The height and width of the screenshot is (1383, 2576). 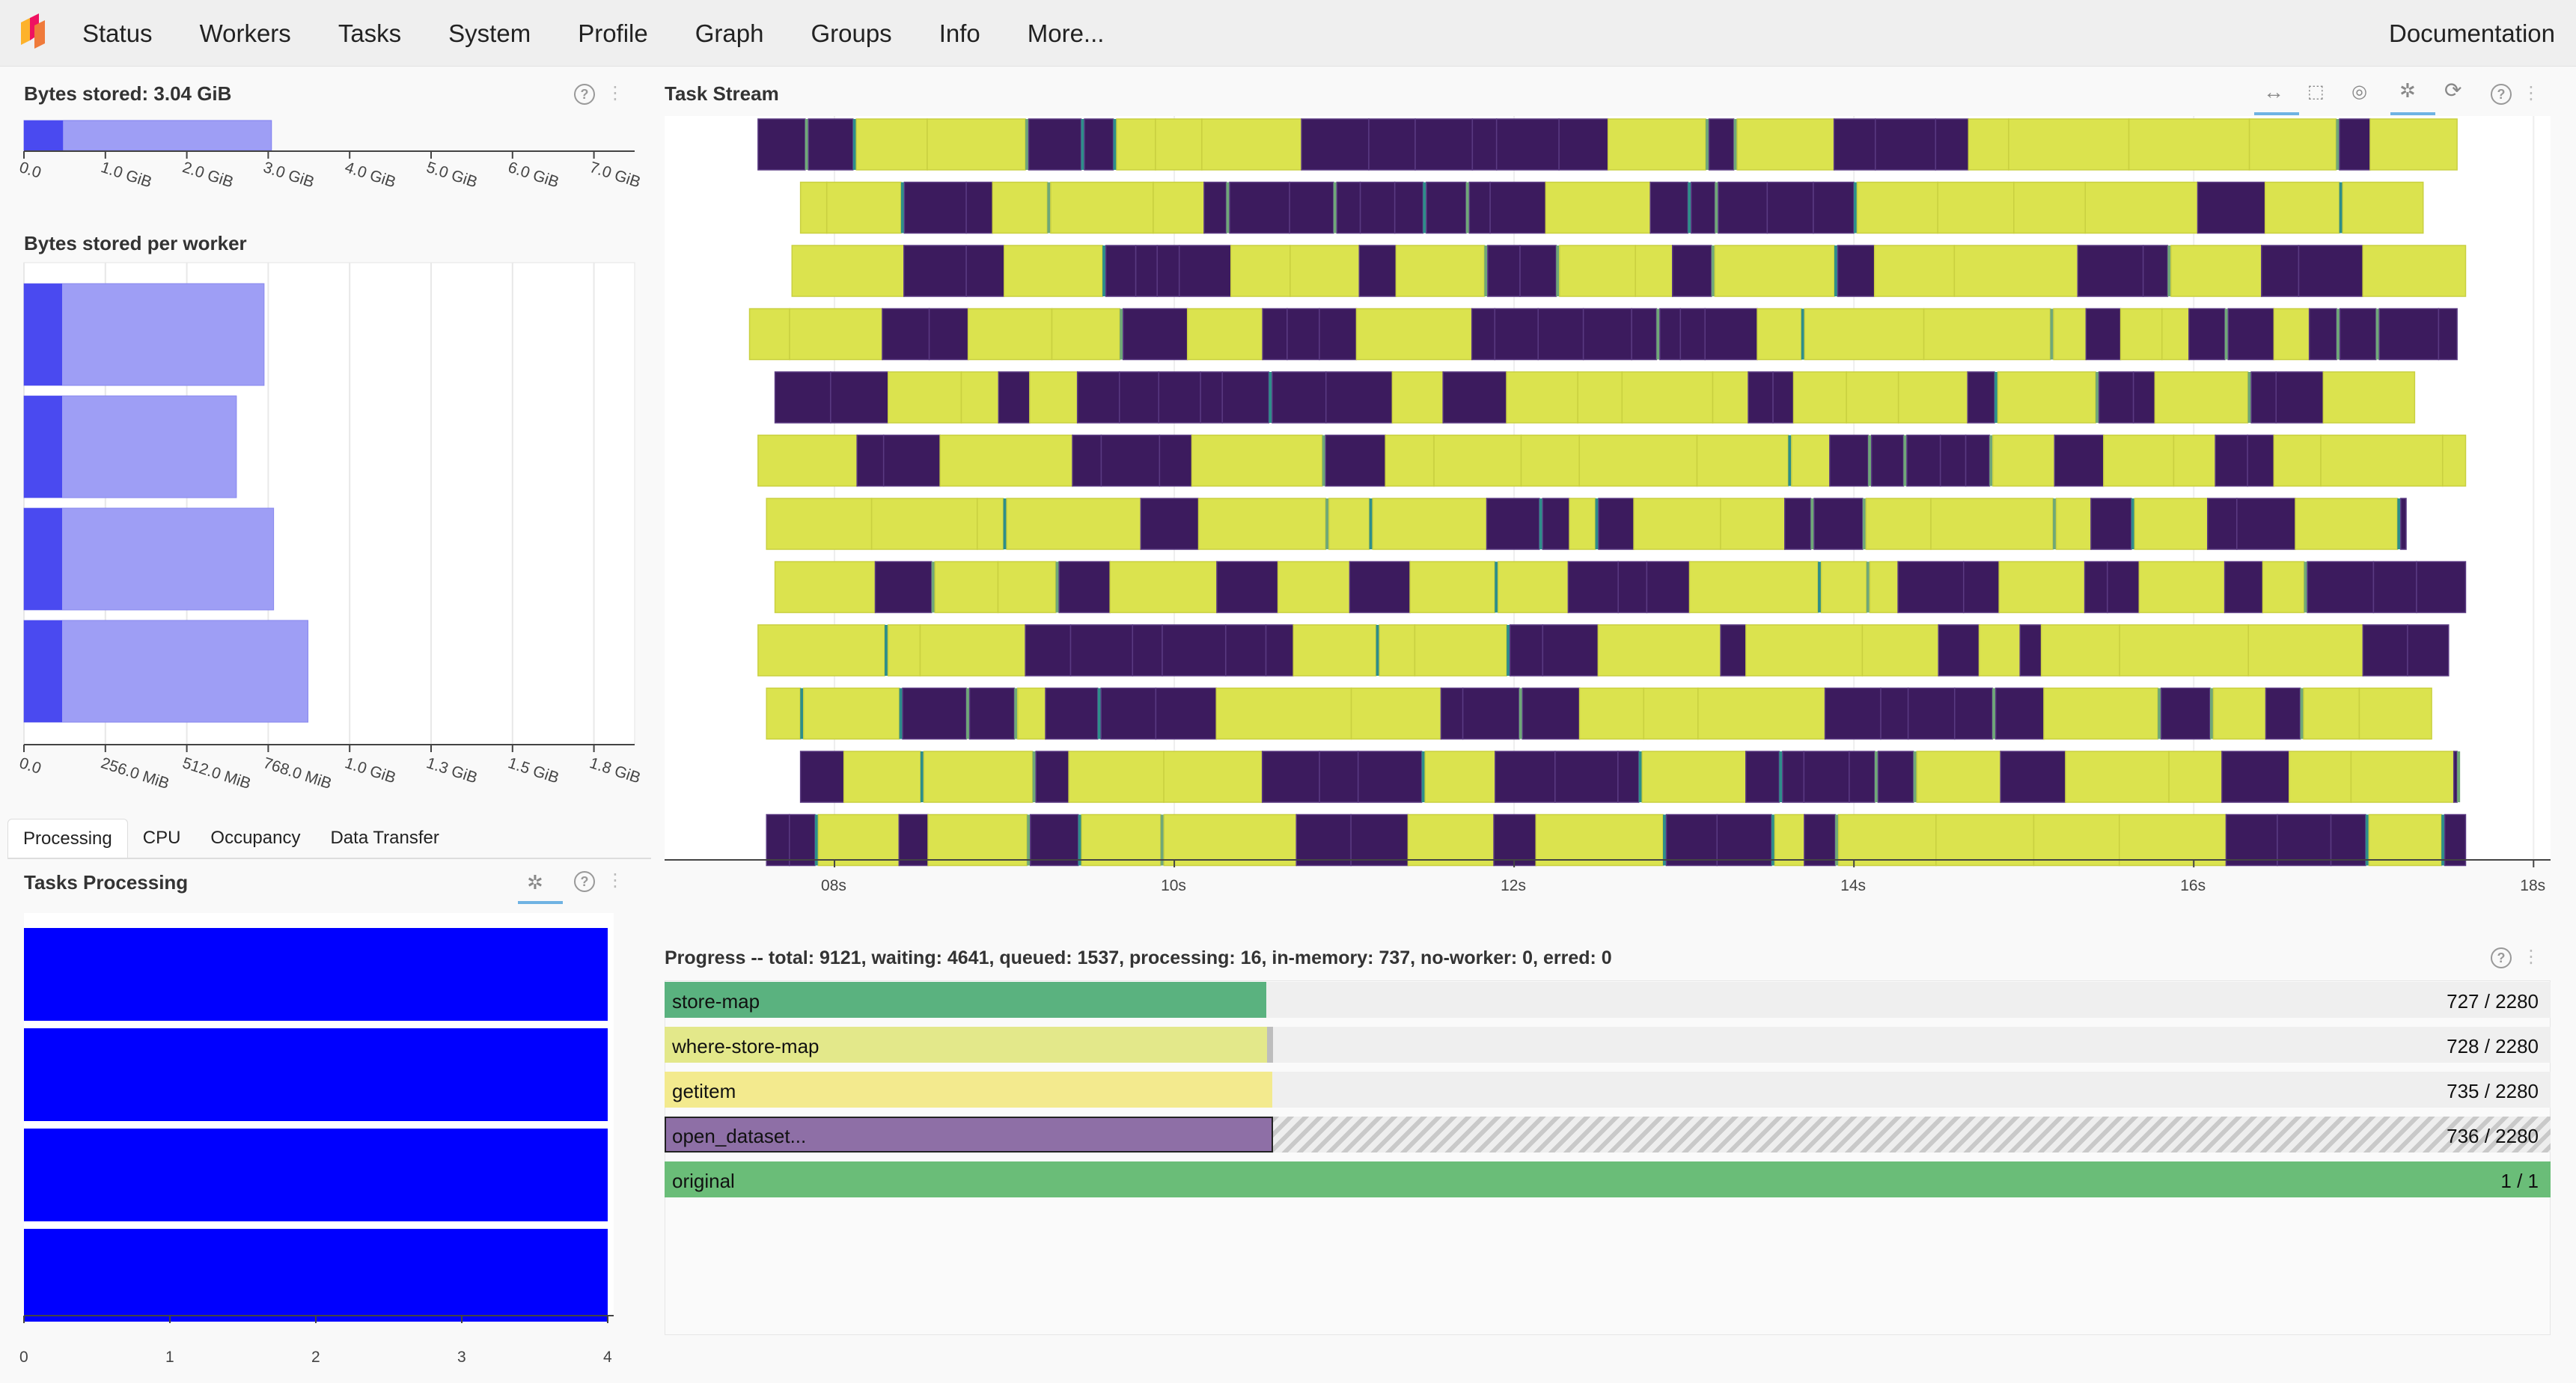 What do you see at coordinates (959, 33) in the screenshot?
I see `nav-info: Info` at bounding box center [959, 33].